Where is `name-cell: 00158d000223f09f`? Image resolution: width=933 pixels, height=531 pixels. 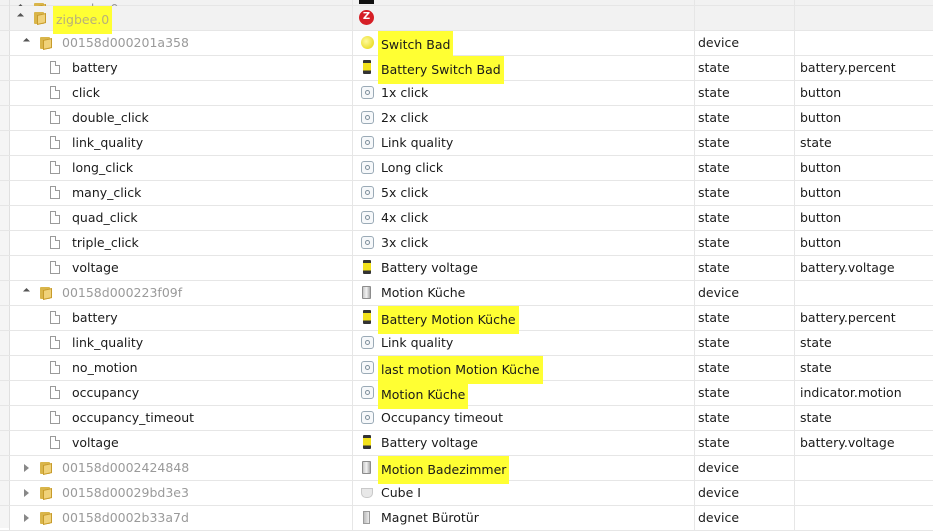 name-cell: 00158d000223f09f is located at coordinates (176, 293).